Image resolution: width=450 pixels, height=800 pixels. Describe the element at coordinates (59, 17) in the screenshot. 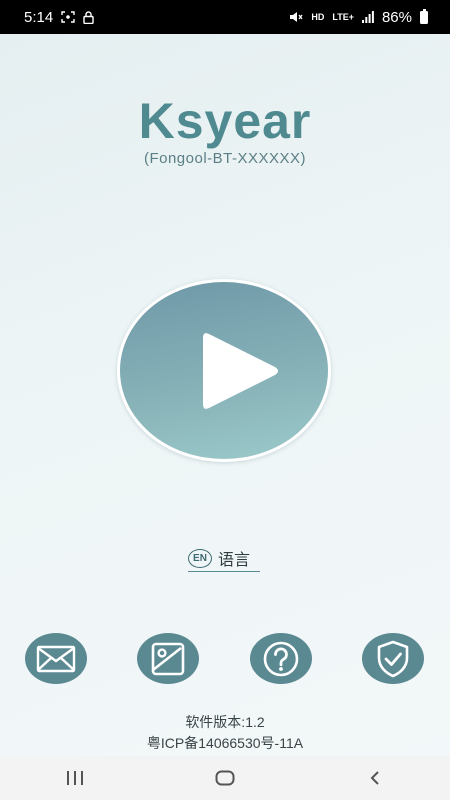

I see `status-left: 5:14` at that location.